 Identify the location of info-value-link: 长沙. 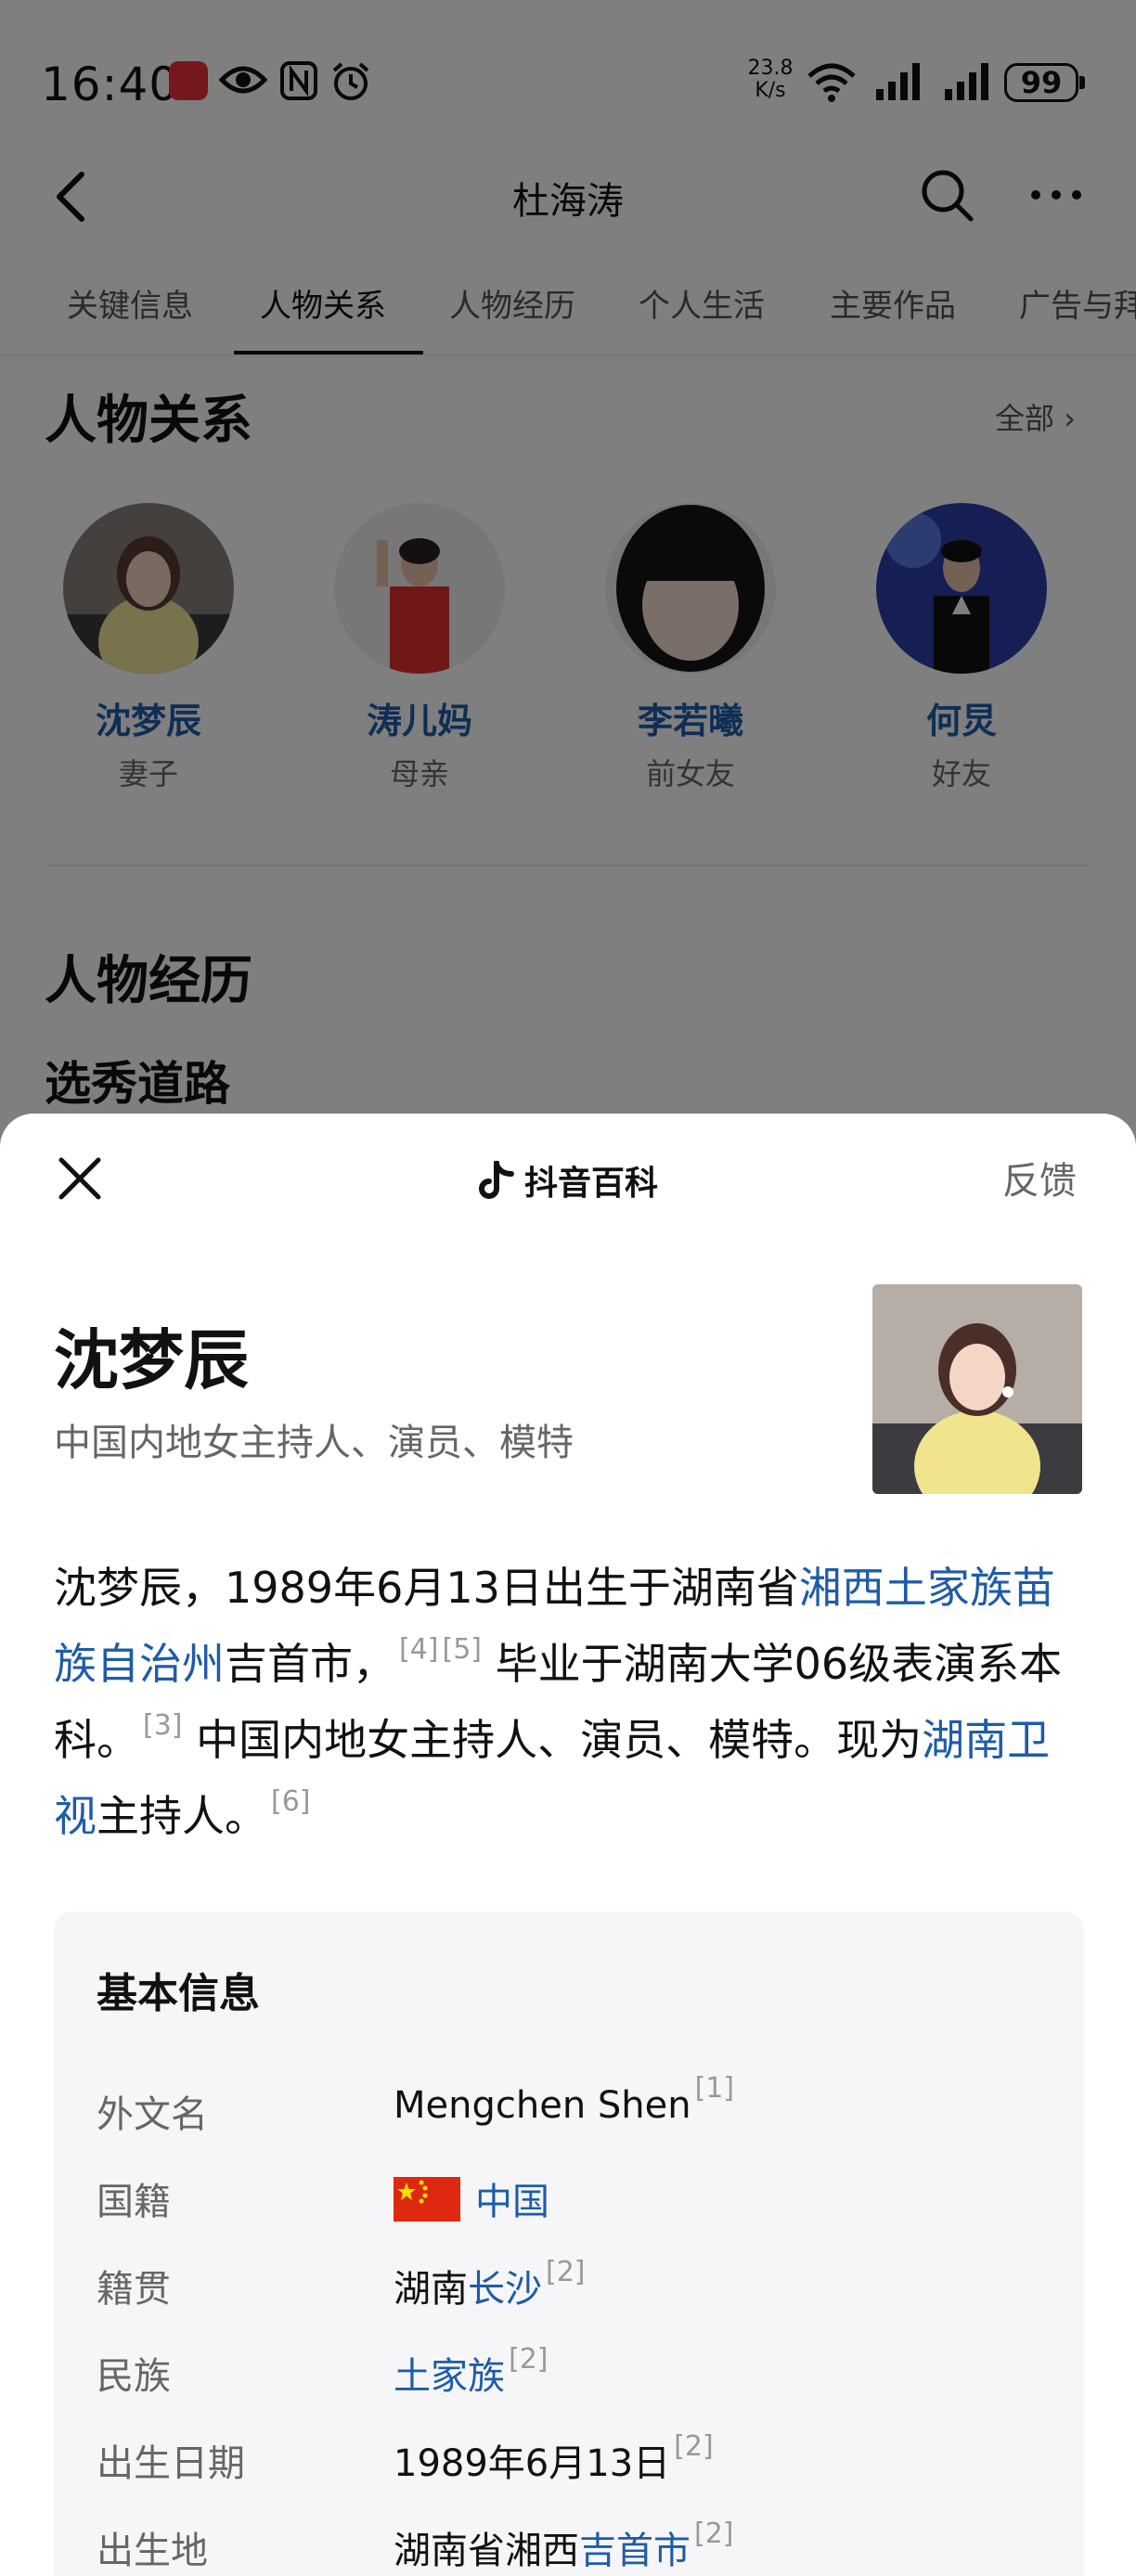
(505, 2289).